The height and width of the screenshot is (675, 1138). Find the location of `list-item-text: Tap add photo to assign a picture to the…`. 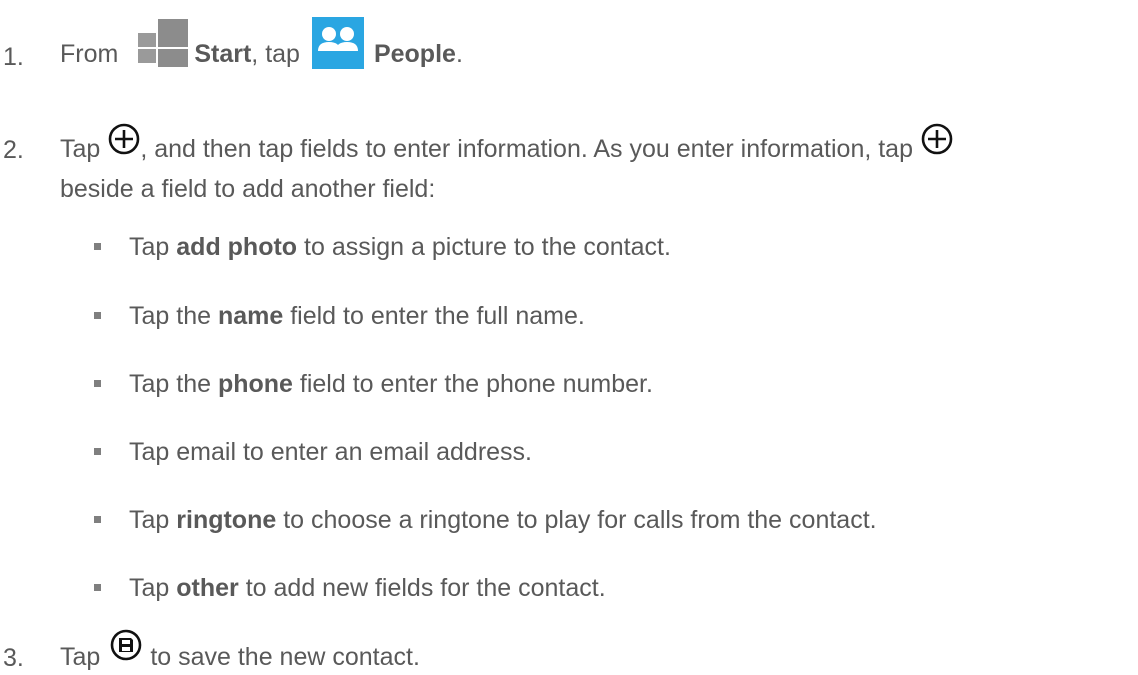

list-item-text: Tap add photo to assign a picture to the… is located at coordinates (400, 247).